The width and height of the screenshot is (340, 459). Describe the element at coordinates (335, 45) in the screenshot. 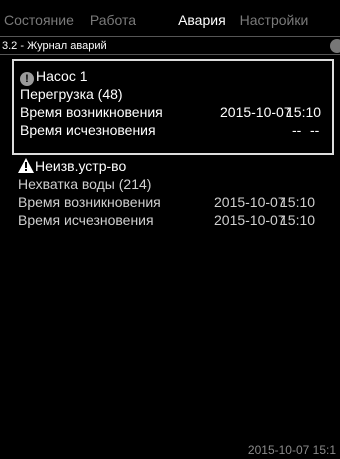

I see `info-icon` at that location.